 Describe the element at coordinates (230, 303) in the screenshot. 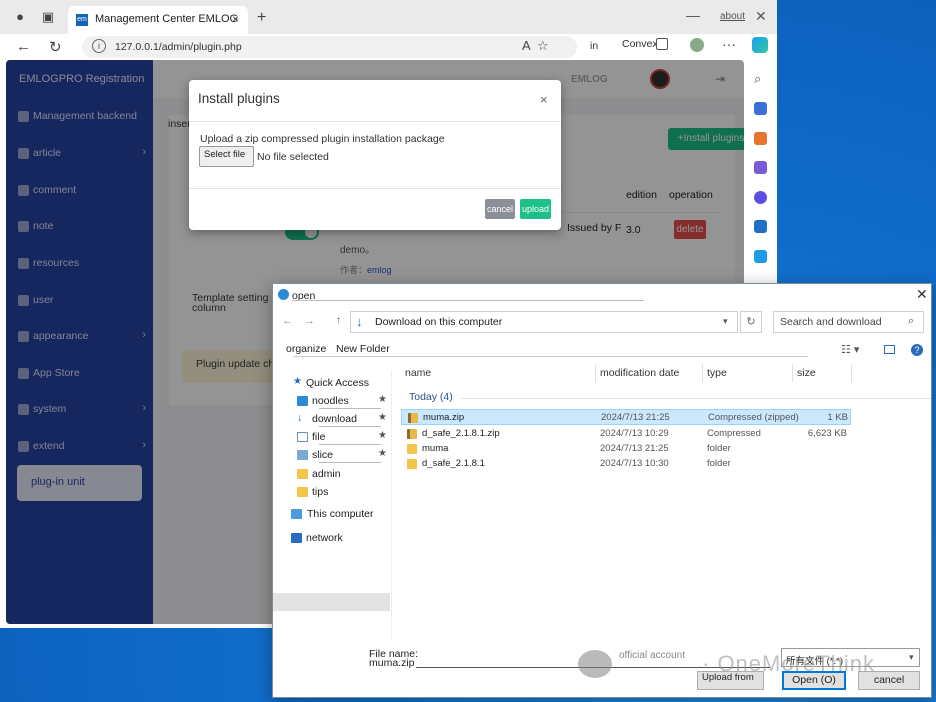

I see `template-setting-label: Template setting column` at that location.